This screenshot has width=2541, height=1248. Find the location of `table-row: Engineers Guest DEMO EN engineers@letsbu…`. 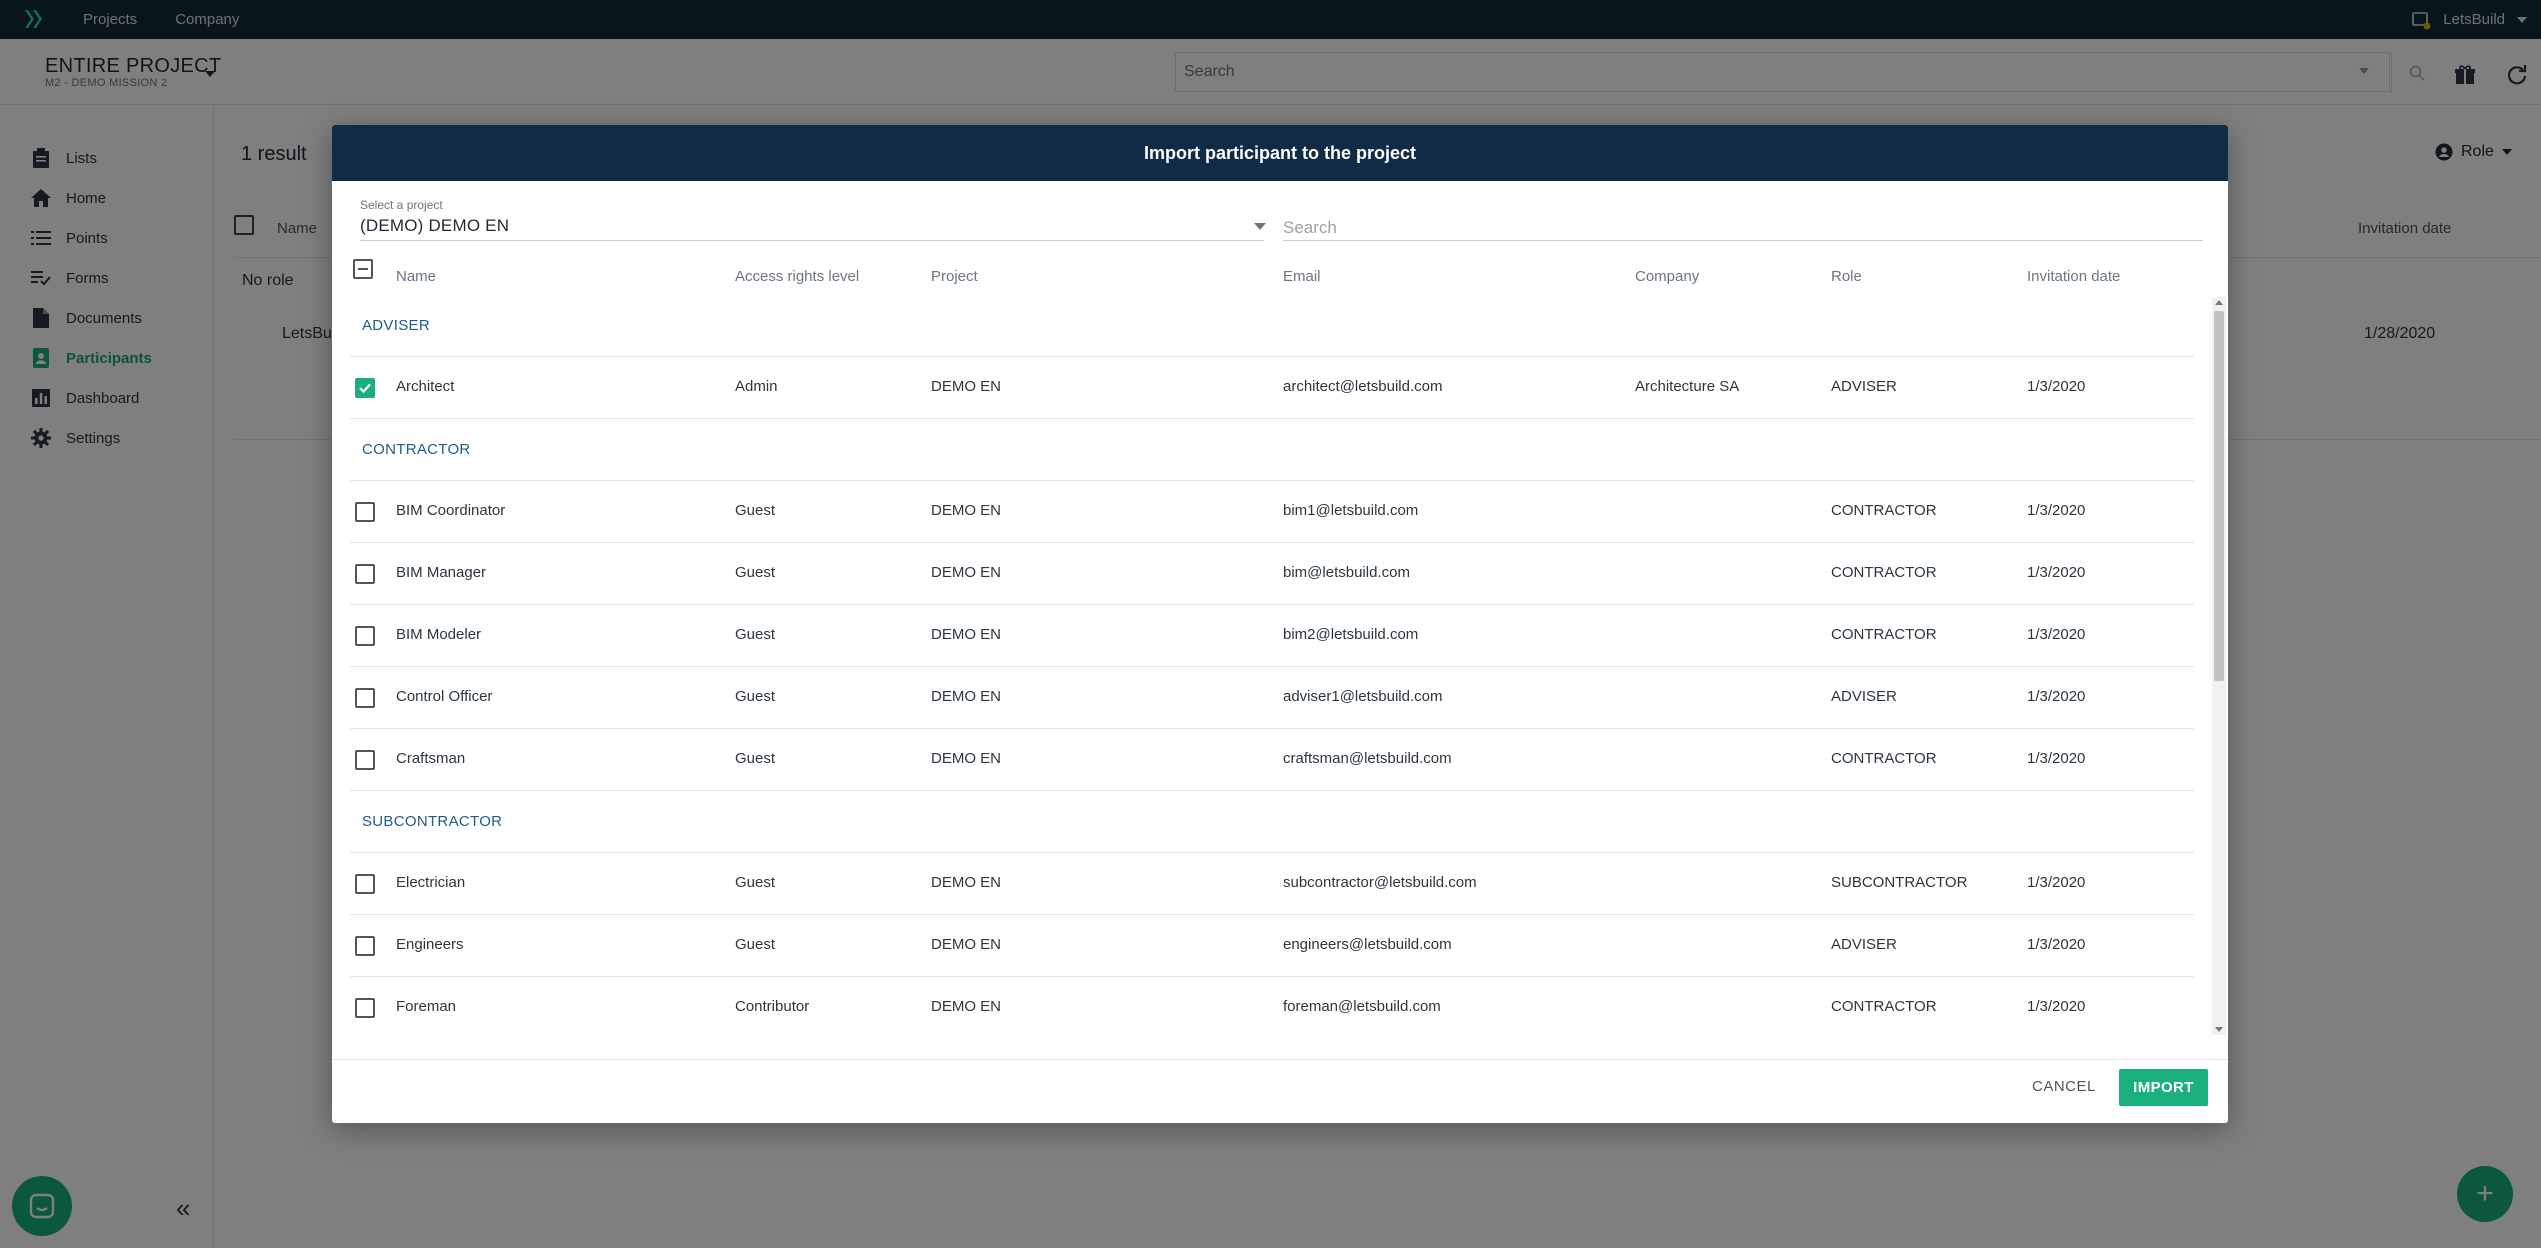

table-row: Engineers Guest DEMO EN engineers@letsbu… is located at coordinates (1272, 946).